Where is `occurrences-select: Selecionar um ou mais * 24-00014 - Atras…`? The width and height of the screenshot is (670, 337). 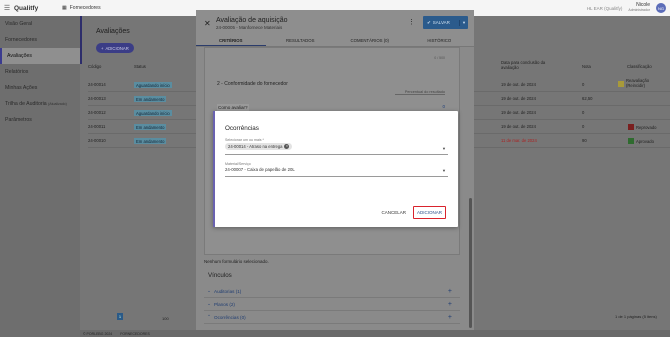
occurrences-select: Selecionar um ou mais * 24-00014 - Atras… is located at coordinates (336, 146).